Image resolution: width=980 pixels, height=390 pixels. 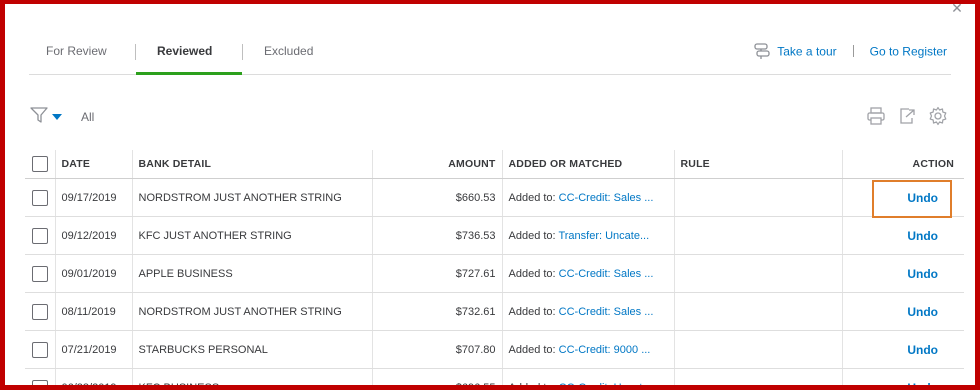 What do you see at coordinates (758, 164) in the screenshot?
I see `rule-header: RULE` at bounding box center [758, 164].